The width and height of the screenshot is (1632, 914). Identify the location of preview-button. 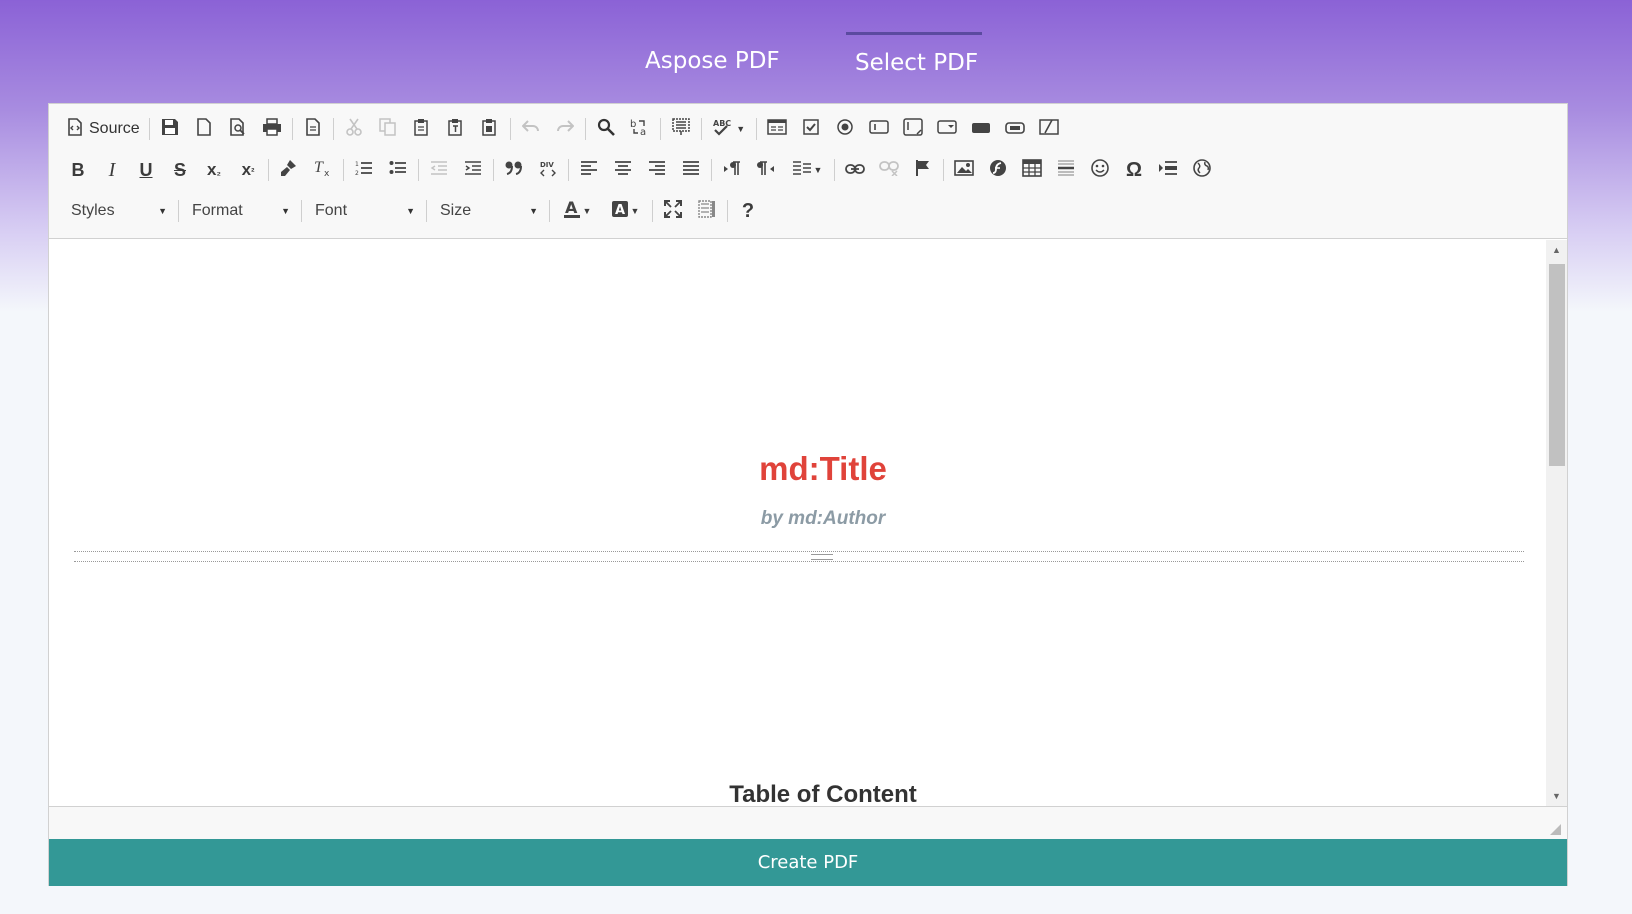
(238, 129).